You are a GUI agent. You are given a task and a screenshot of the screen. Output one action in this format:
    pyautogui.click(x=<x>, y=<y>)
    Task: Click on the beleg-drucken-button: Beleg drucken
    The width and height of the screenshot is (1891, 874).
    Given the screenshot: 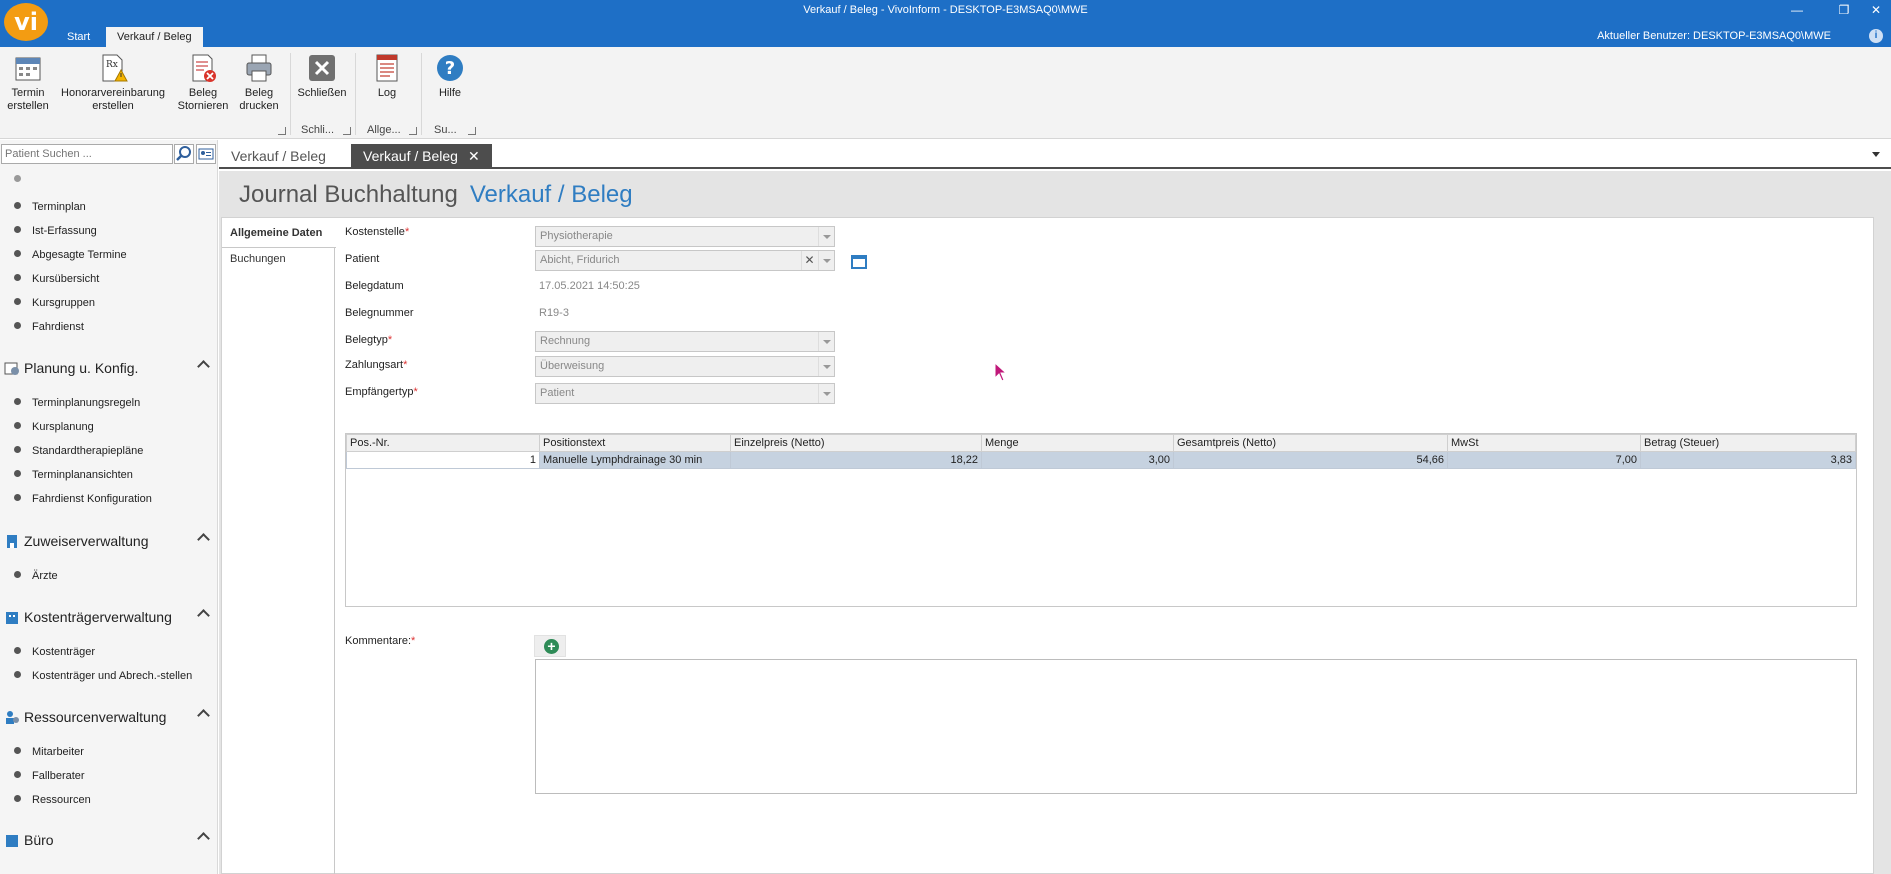 What is the action you would take?
    pyautogui.click(x=259, y=83)
    